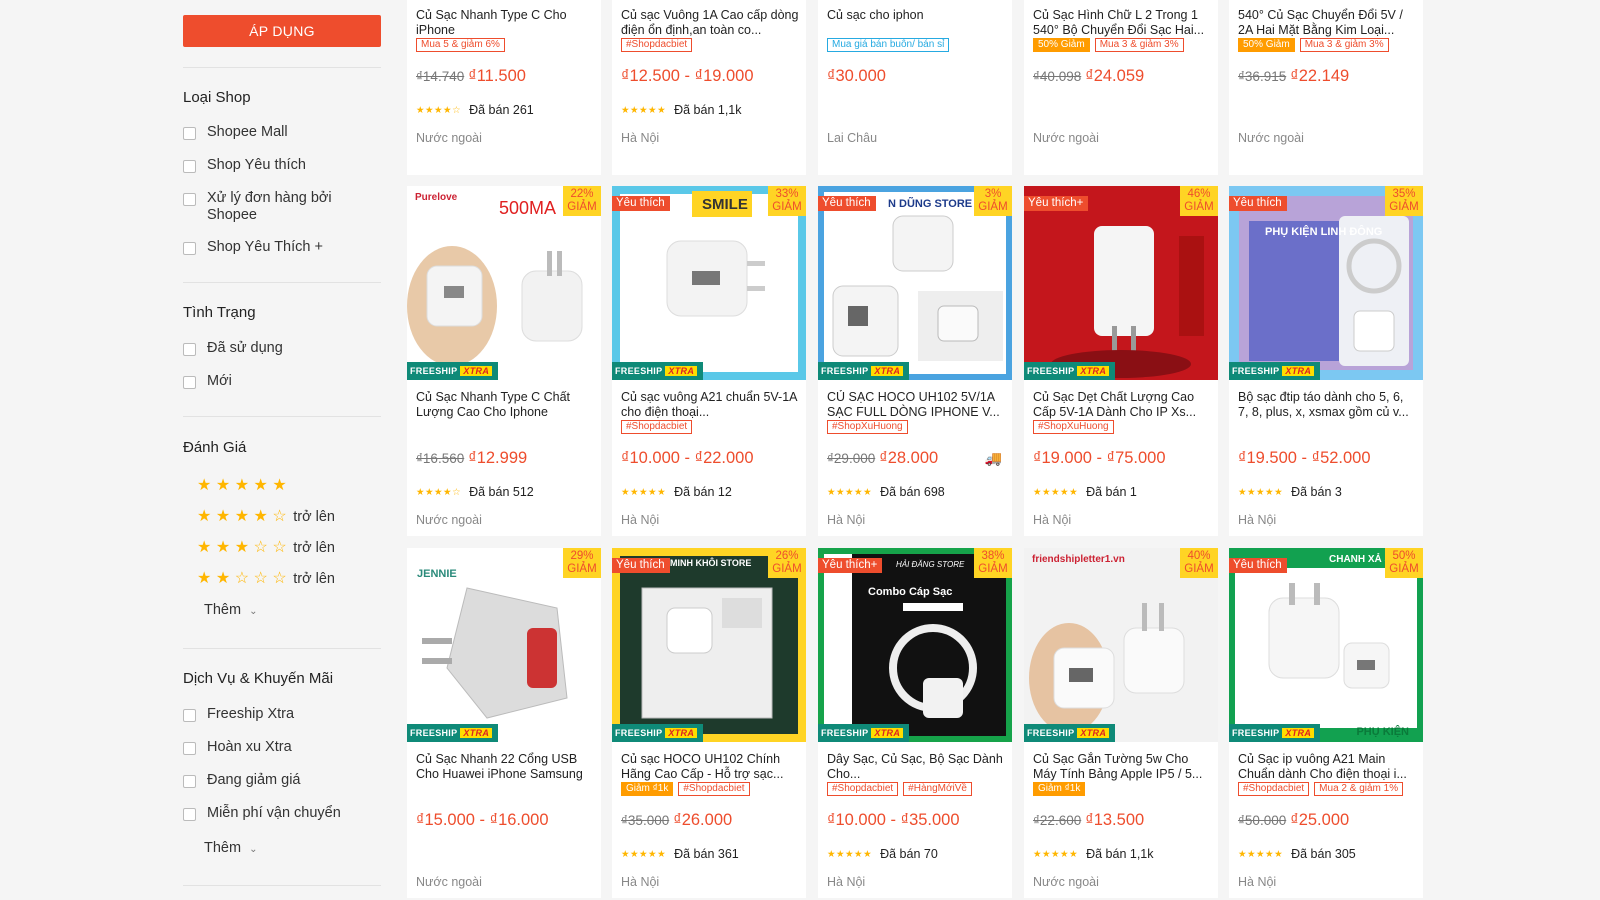 Image resolution: width=1600 pixels, height=900 pixels. I want to click on chevron-down-icon: ⌄, so click(253, 611).